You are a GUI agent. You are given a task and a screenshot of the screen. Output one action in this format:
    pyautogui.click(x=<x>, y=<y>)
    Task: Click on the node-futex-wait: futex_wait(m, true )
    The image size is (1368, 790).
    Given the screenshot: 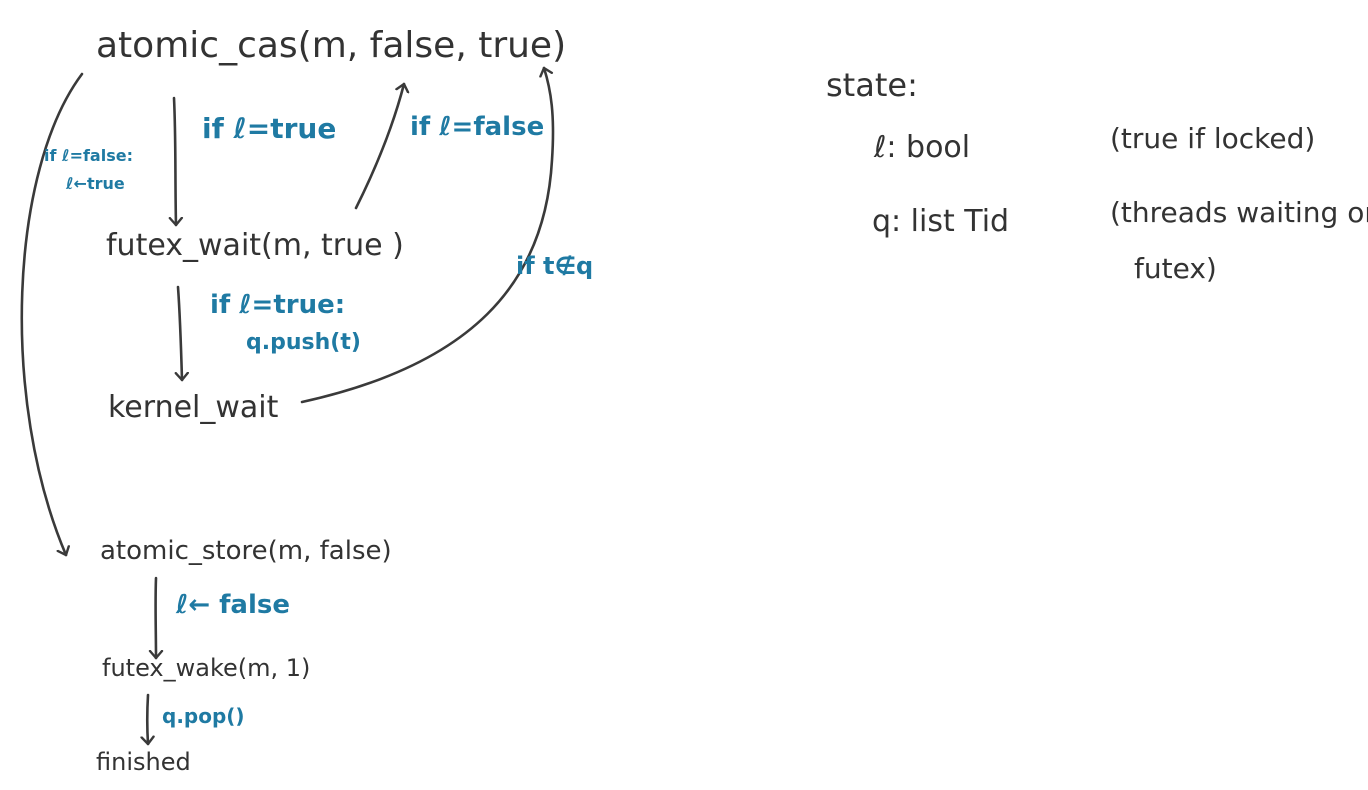 What is the action you would take?
    pyautogui.click(x=255, y=245)
    